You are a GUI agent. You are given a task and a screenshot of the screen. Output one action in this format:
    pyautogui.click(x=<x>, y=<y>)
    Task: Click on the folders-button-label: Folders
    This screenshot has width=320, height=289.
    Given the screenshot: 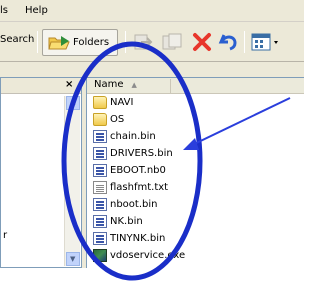 What is the action you would take?
    pyautogui.click(x=91, y=42)
    